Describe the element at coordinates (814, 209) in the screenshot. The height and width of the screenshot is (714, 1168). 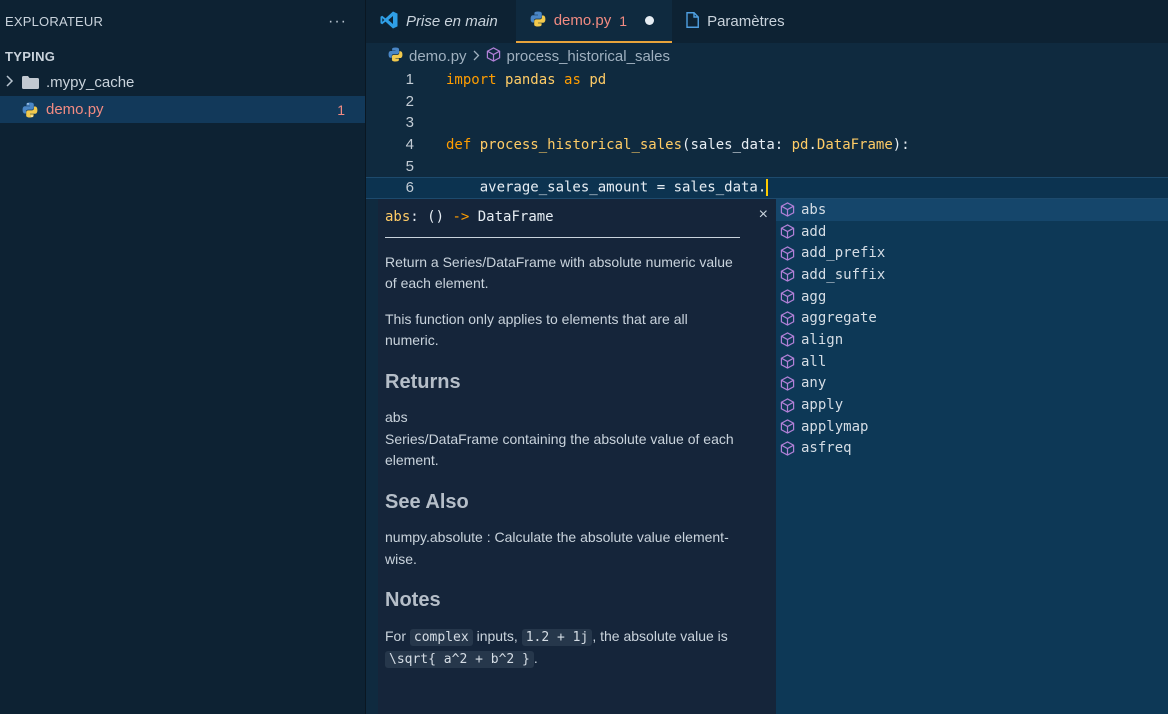
I see `suggestion-label: abs` at that location.